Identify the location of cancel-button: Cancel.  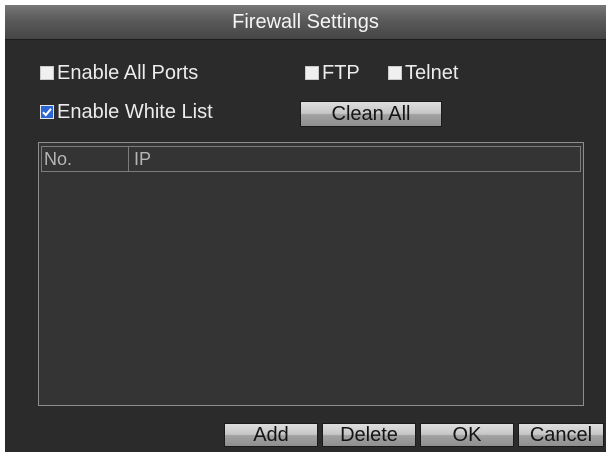
(561, 435).